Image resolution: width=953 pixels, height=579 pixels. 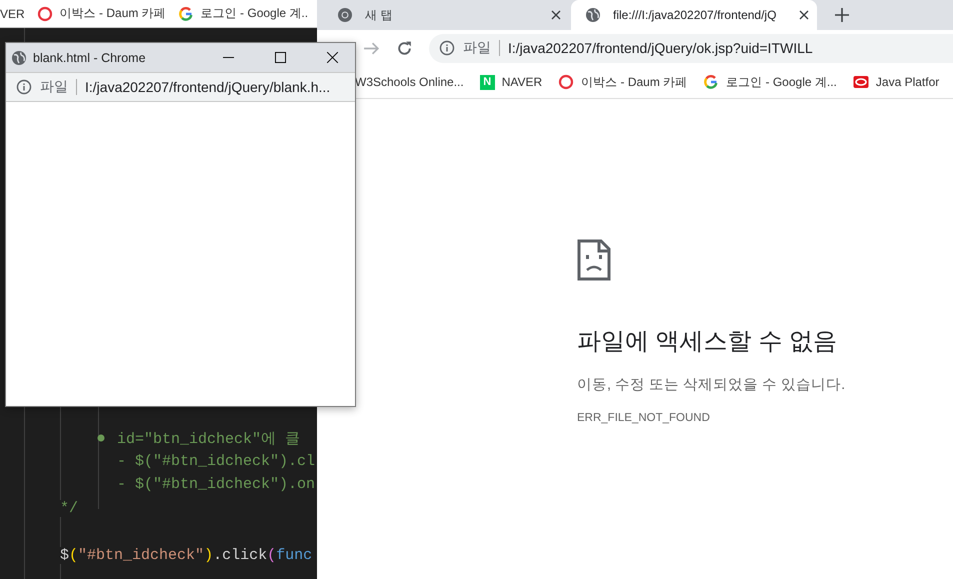 What do you see at coordinates (644, 418) in the screenshot?
I see `error-code: ERR_FILE_NOT_FOUND` at bounding box center [644, 418].